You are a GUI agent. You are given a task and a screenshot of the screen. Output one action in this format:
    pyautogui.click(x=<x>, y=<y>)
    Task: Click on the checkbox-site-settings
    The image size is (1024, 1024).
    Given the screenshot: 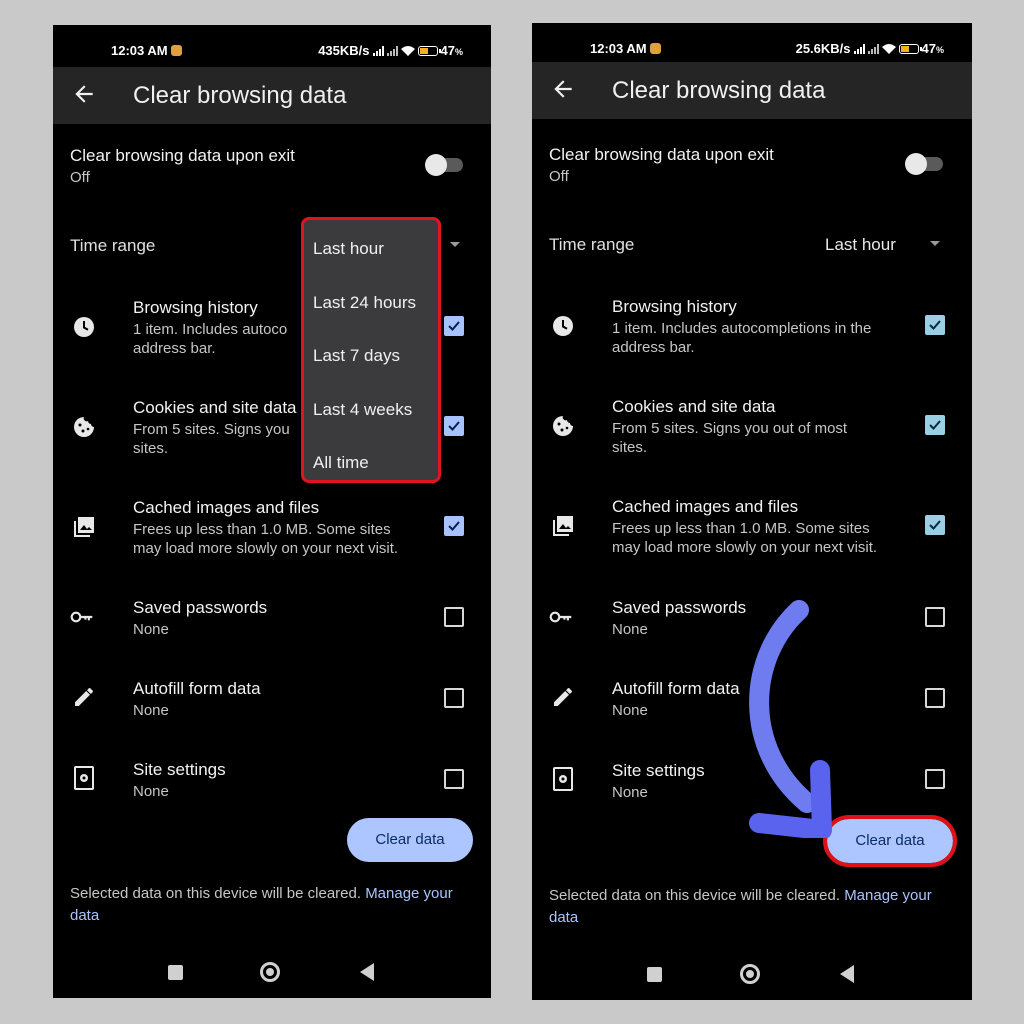 What is the action you would take?
    pyautogui.click(x=454, y=779)
    